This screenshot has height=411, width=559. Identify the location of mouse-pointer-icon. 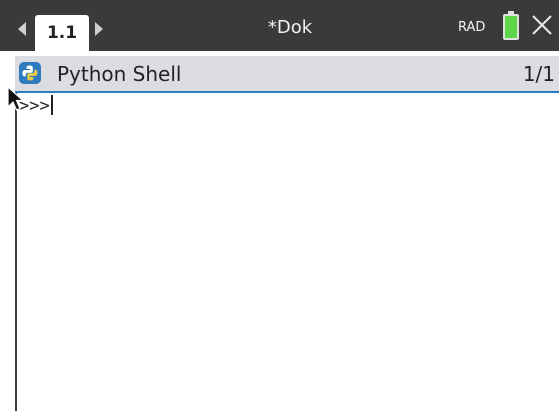
(16, 98).